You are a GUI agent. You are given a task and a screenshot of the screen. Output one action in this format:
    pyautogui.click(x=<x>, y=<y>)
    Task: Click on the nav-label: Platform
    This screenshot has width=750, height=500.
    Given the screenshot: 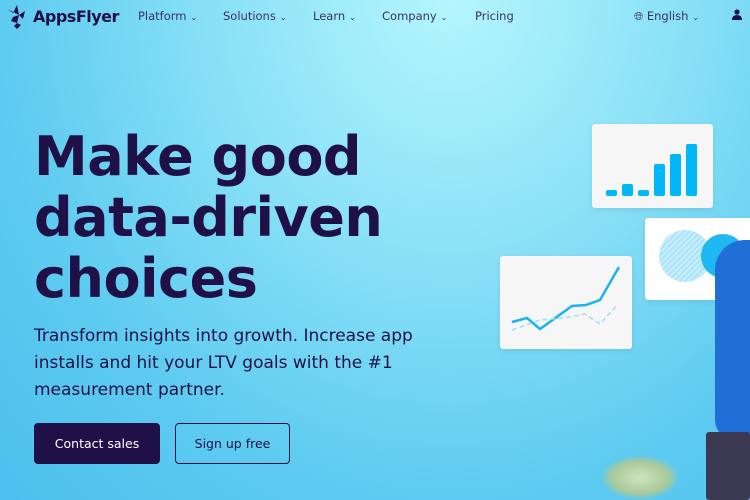 What is the action you would take?
    pyautogui.click(x=162, y=16)
    